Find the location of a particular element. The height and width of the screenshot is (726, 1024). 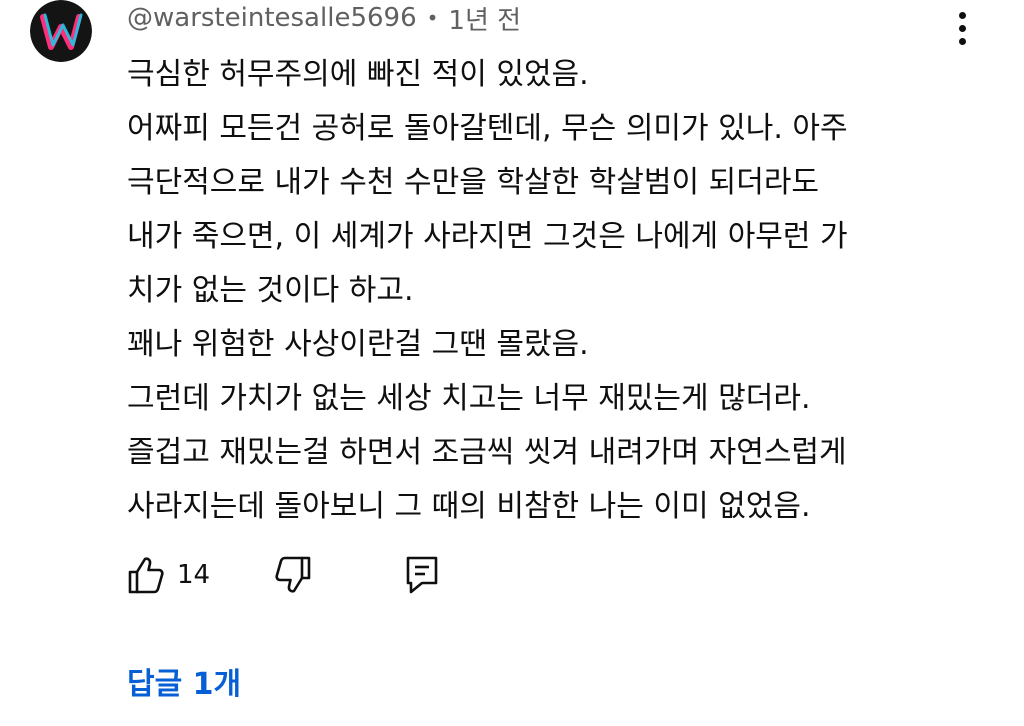

comment-line: 그런데 가치가 없는 세상 치고는 너무 재밌는게 많더라. is located at coordinates (469, 398).